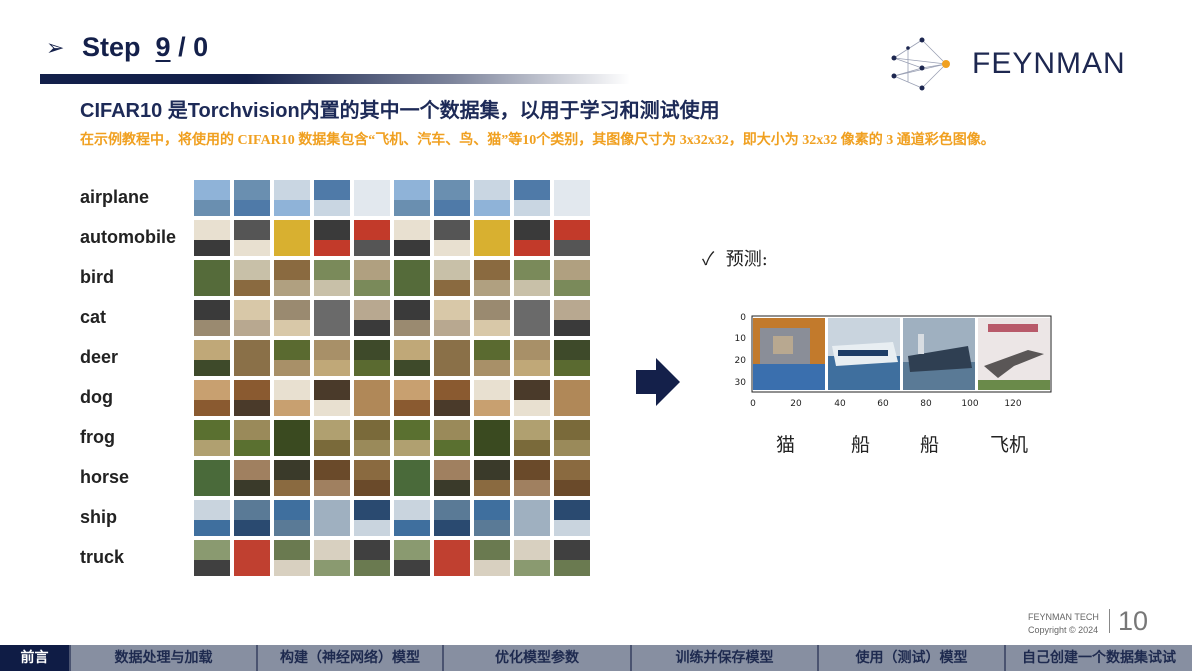 This screenshot has height=672, width=1192. What do you see at coordinates (351, 658) in the screenshot?
I see `nav-item-build-model: 构建（神经网络）模型` at bounding box center [351, 658].